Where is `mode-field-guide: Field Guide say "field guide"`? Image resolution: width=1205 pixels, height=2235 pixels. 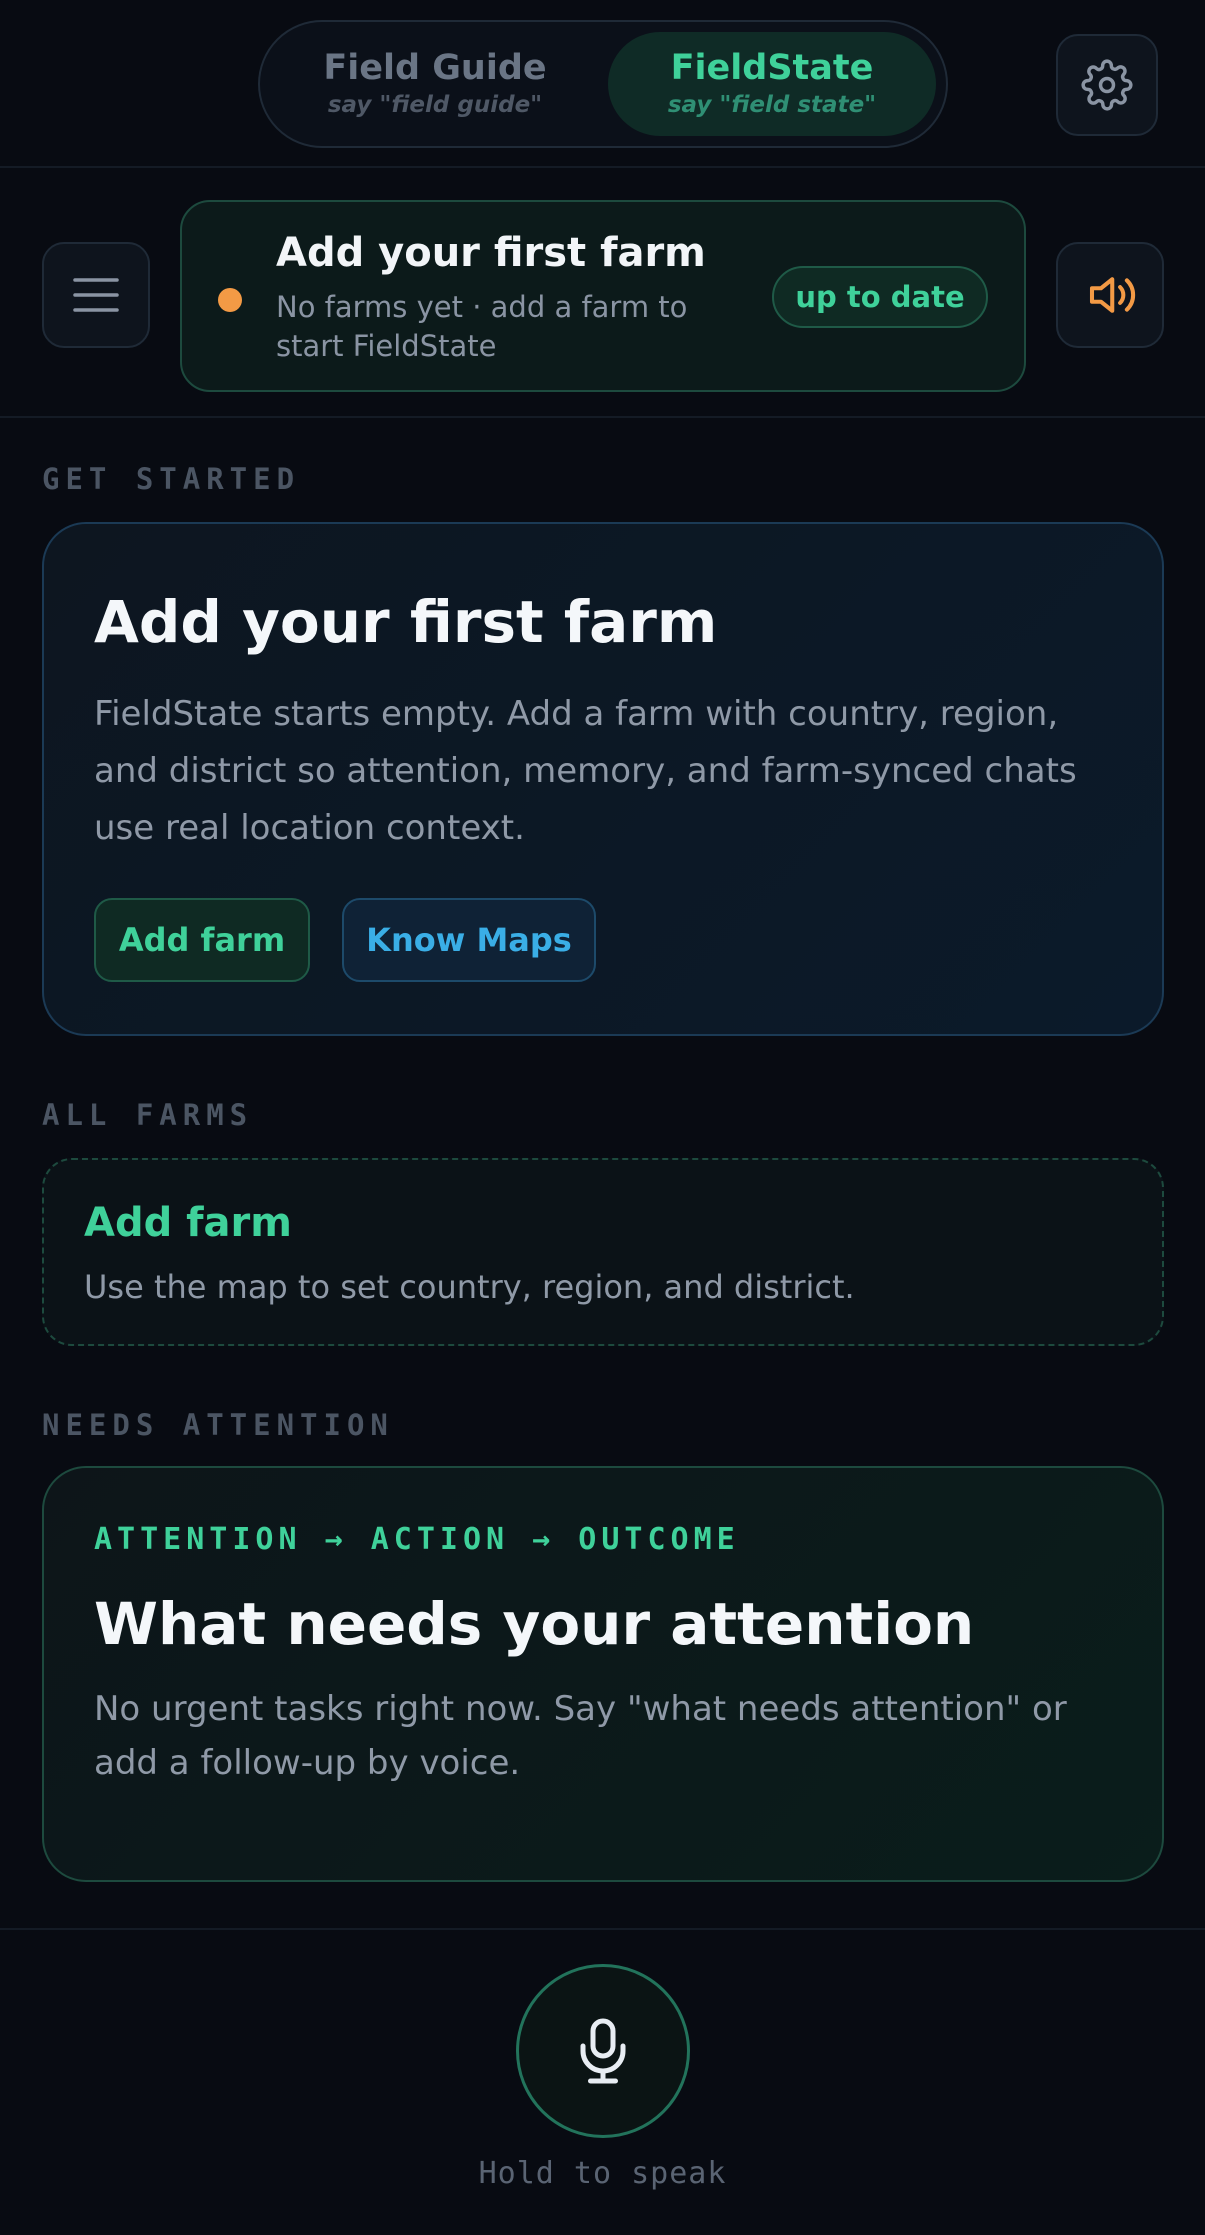 mode-field-guide: Field Guide say "field guide" is located at coordinates (435, 84).